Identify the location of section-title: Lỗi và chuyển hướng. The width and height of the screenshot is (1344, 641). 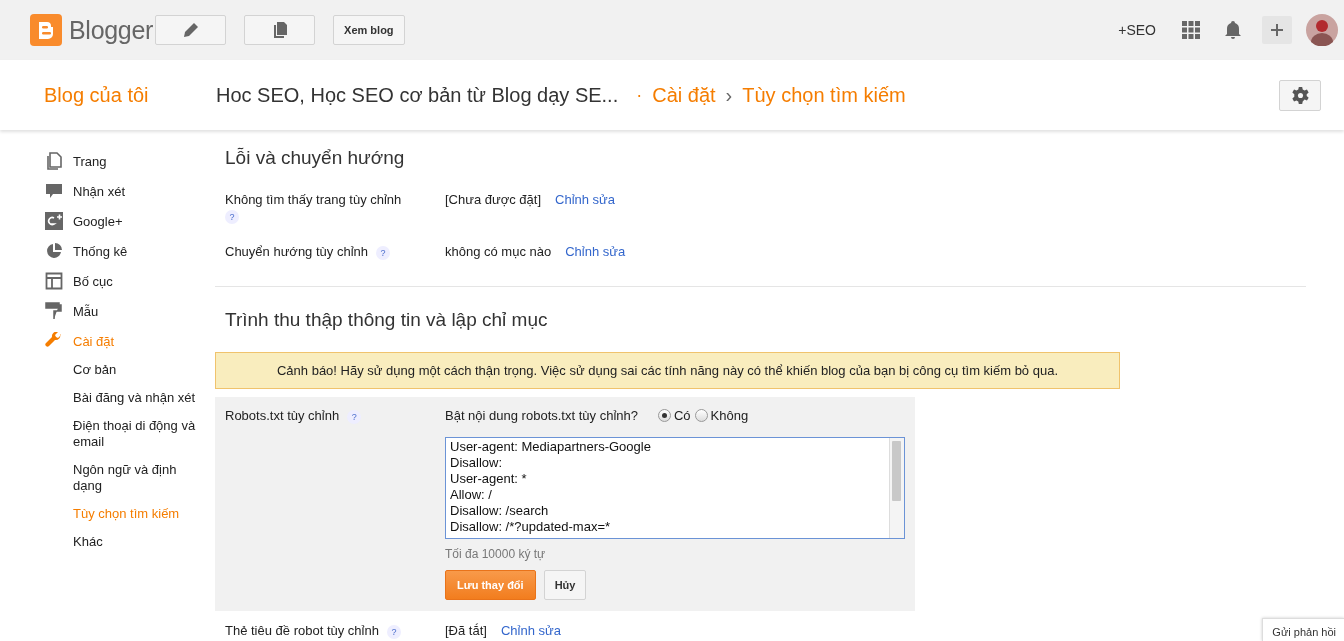
(315, 158).